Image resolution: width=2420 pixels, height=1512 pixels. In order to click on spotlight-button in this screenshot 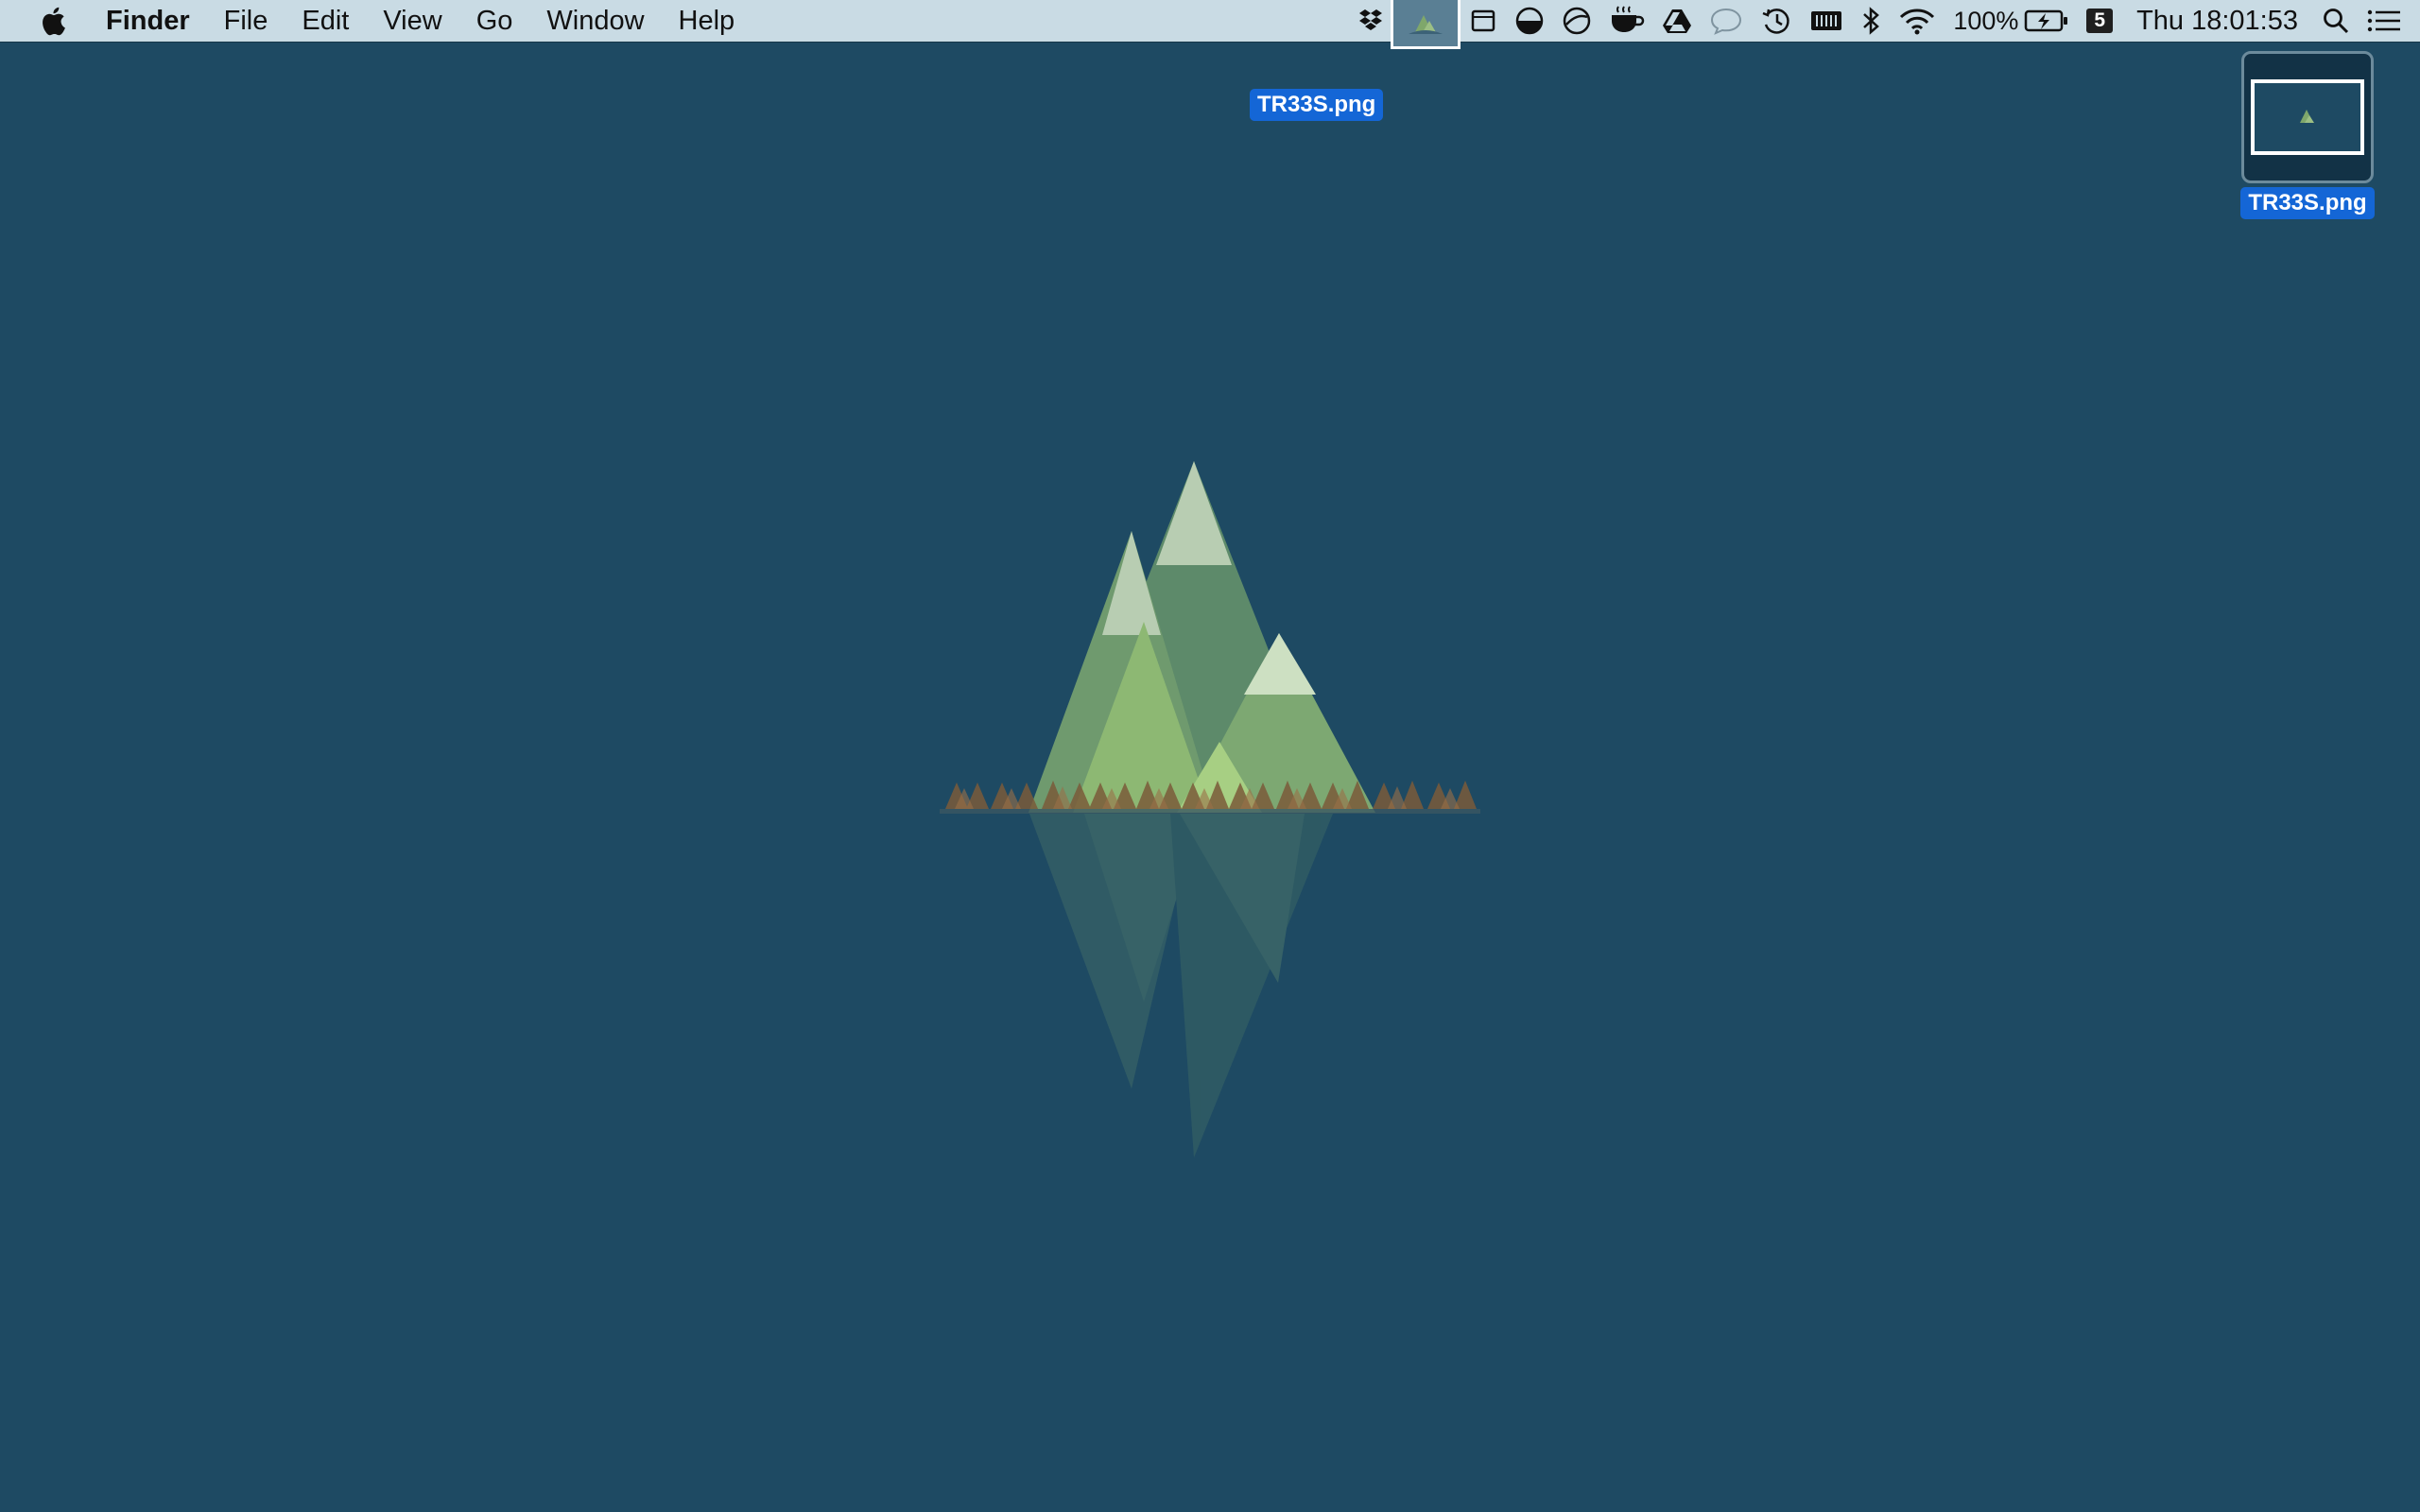, I will do `click(2336, 21)`.